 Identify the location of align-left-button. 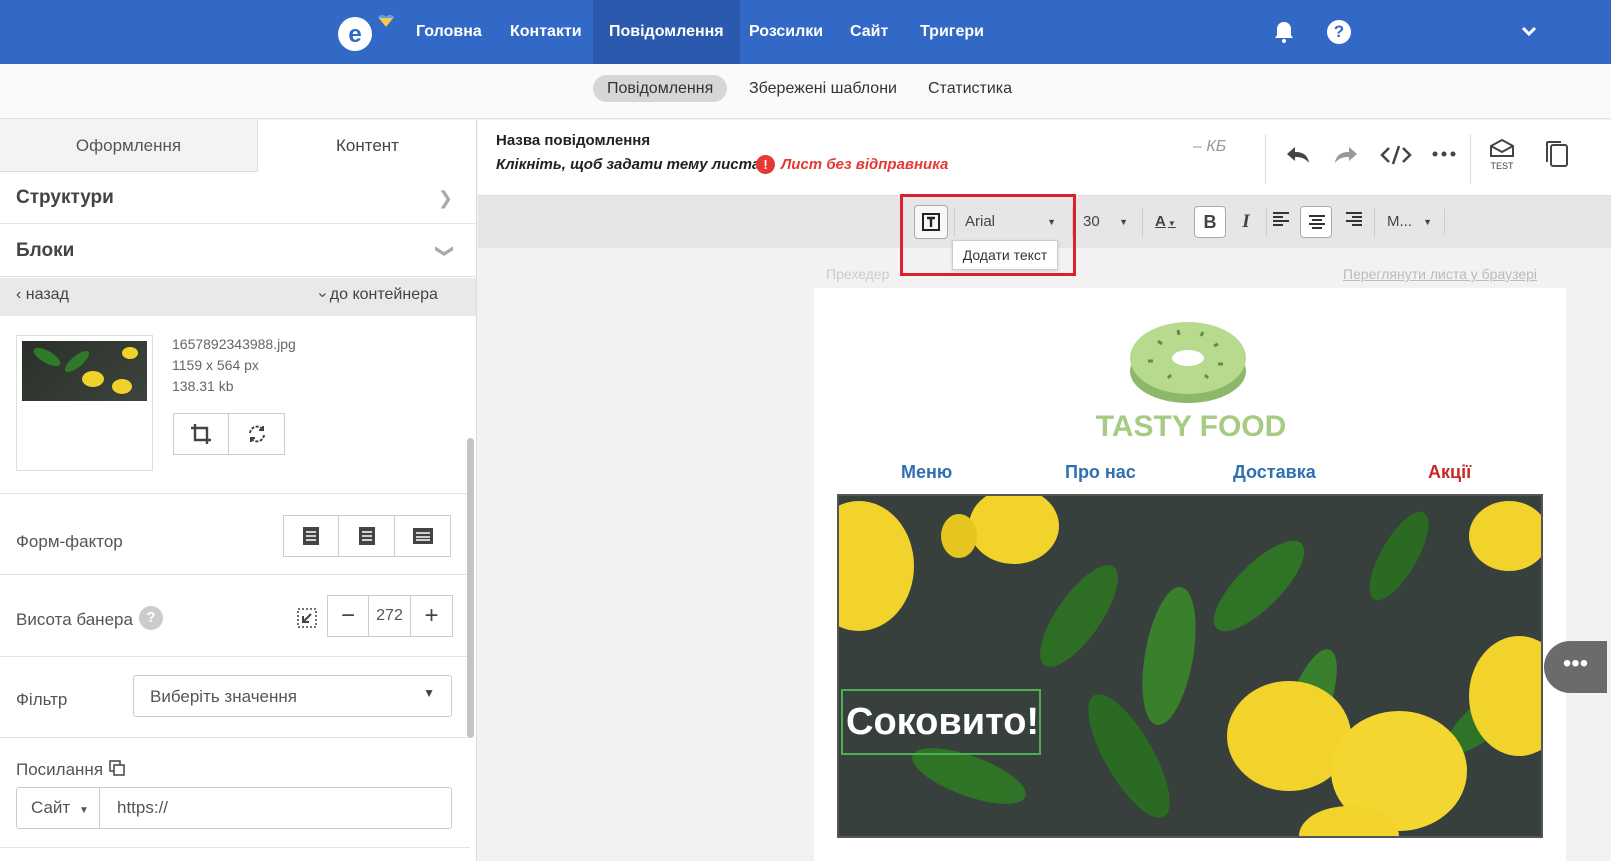
(1278, 222).